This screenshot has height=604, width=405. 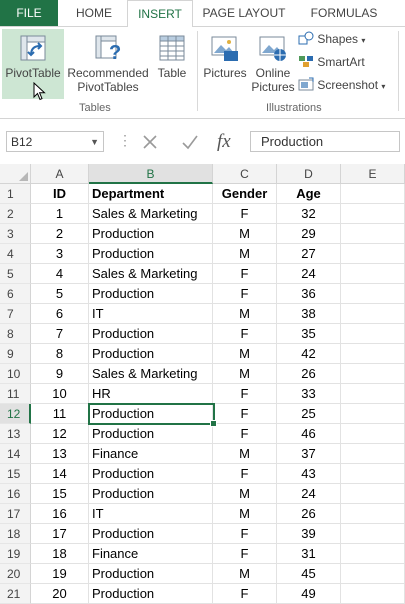 I want to click on row-header: 11, so click(x=15, y=394).